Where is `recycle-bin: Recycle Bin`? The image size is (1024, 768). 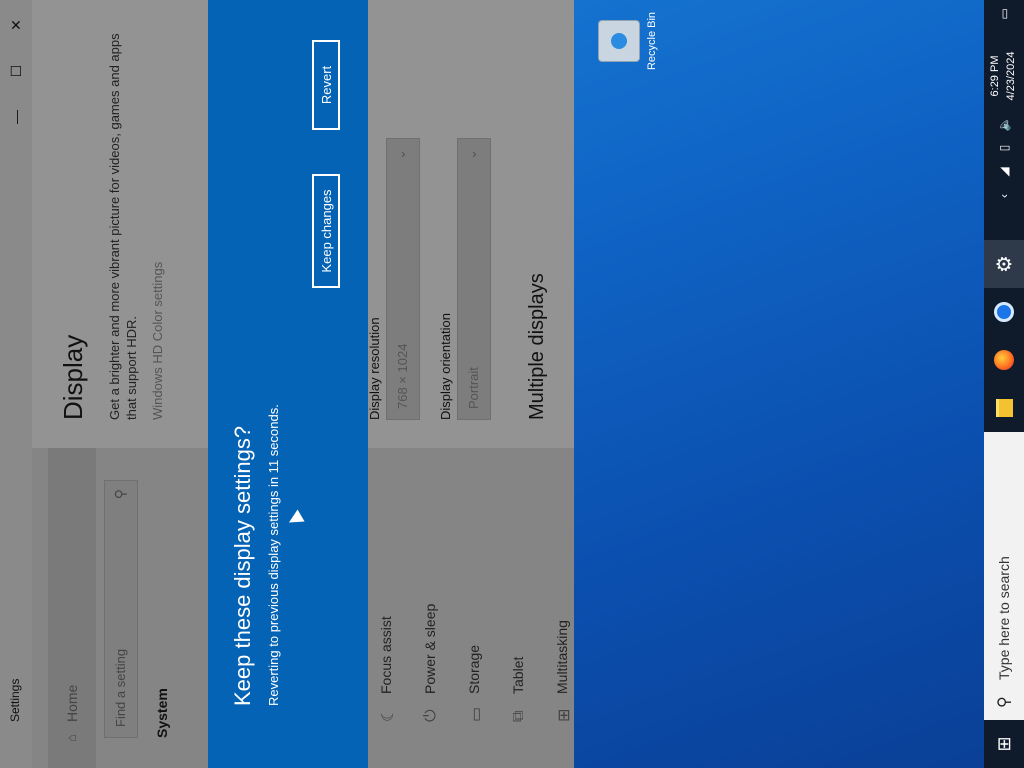
recycle-bin: Recycle Bin is located at coordinates (628, 41).